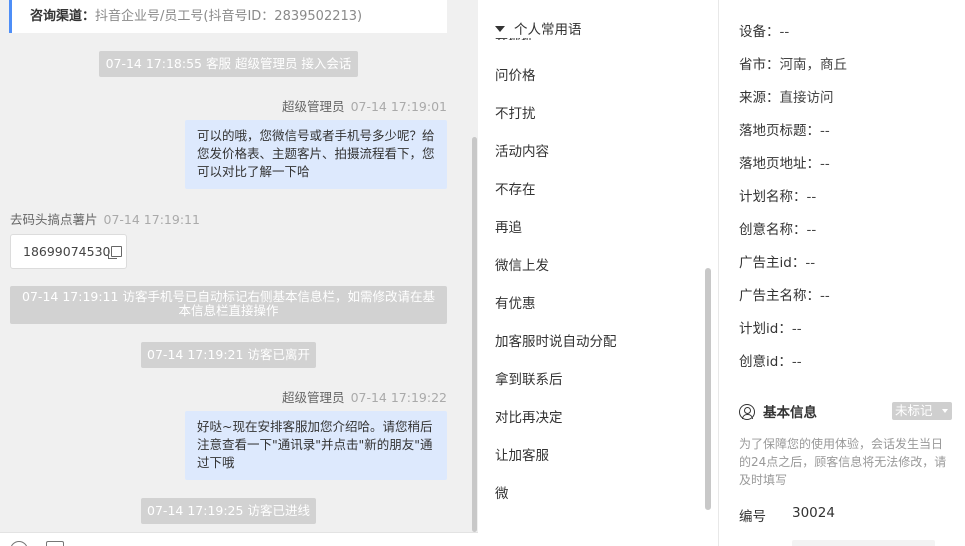 The width and height of the screenshot is (965, 546). Describe the element at coordinates (522, 264) in the screenshot. I see `phrase-item: 微信上发` at that location.